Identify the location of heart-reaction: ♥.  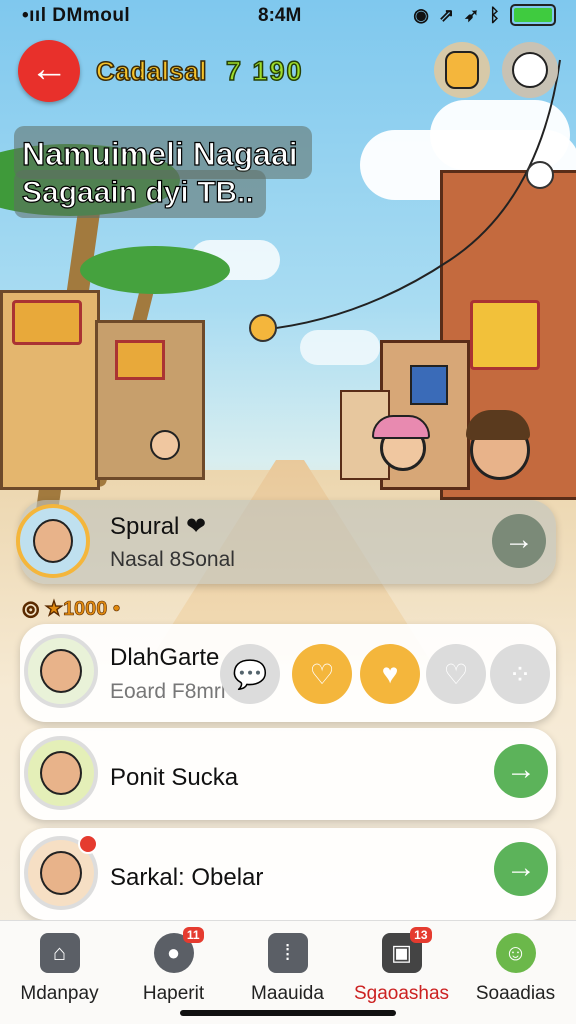
(390, 674).